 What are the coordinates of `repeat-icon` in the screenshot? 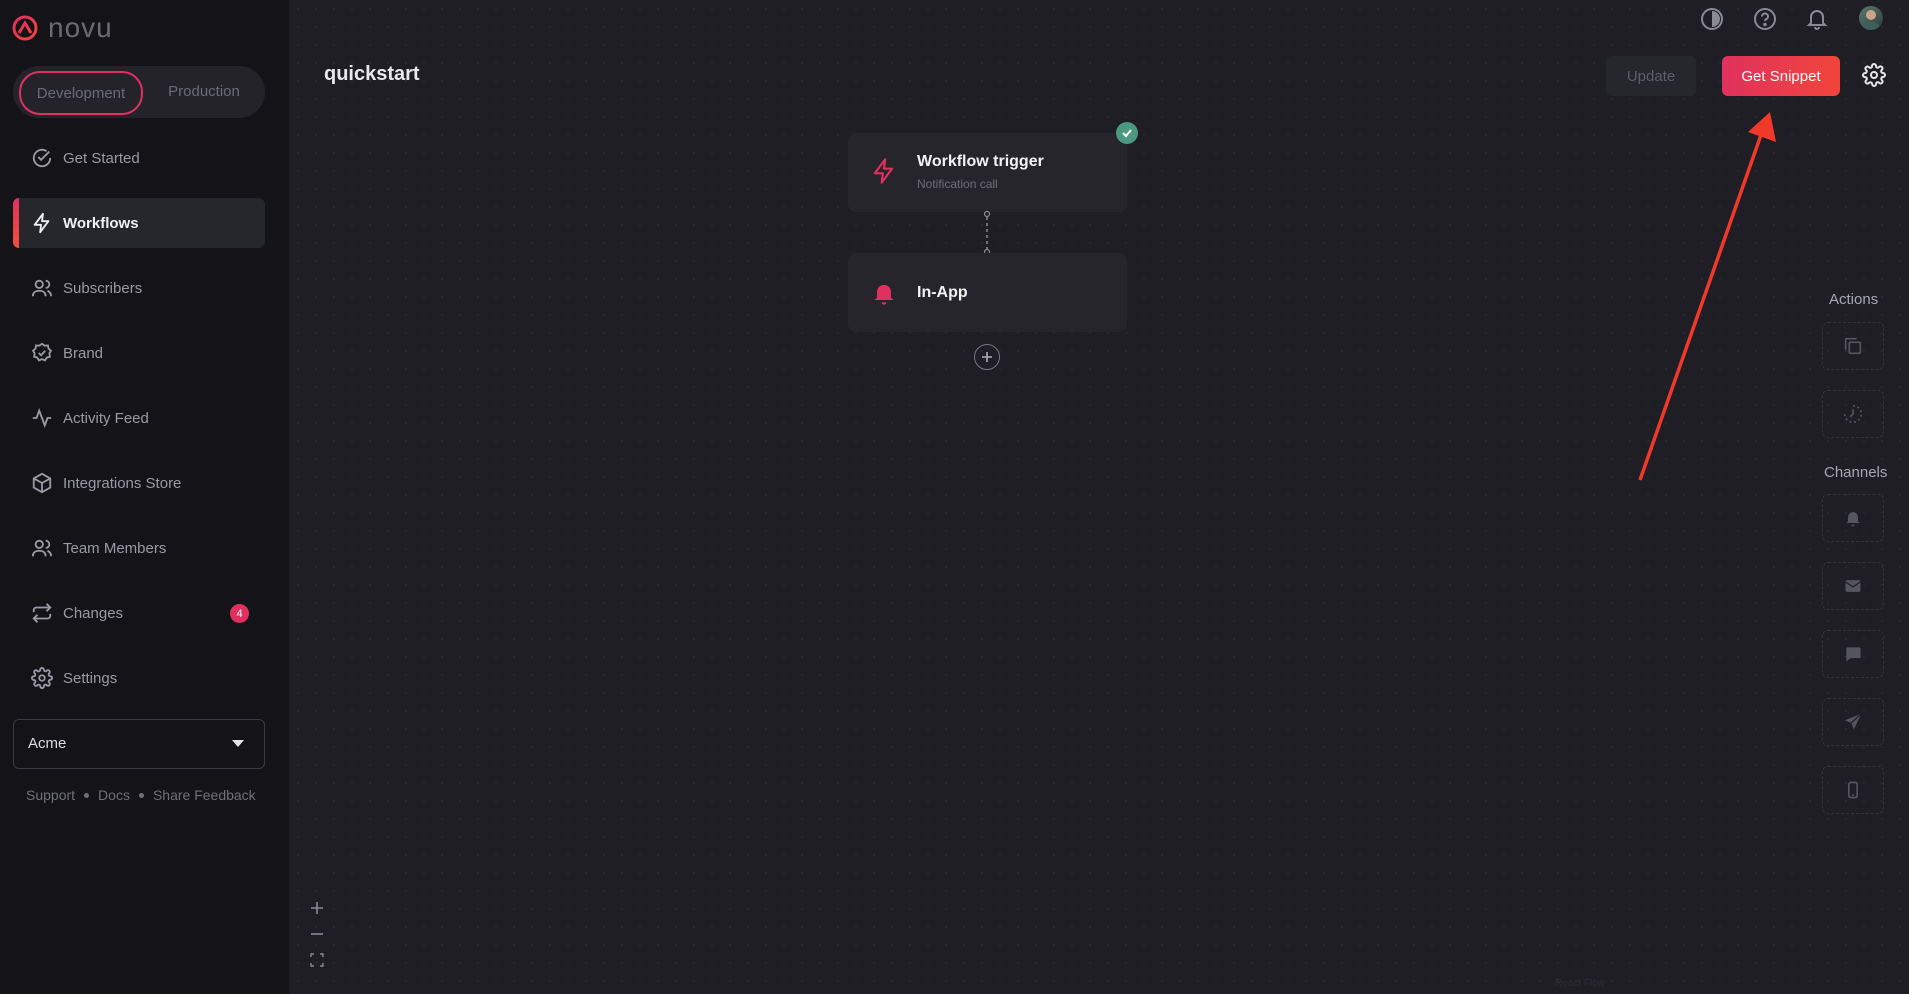 It's located at (42, 613).